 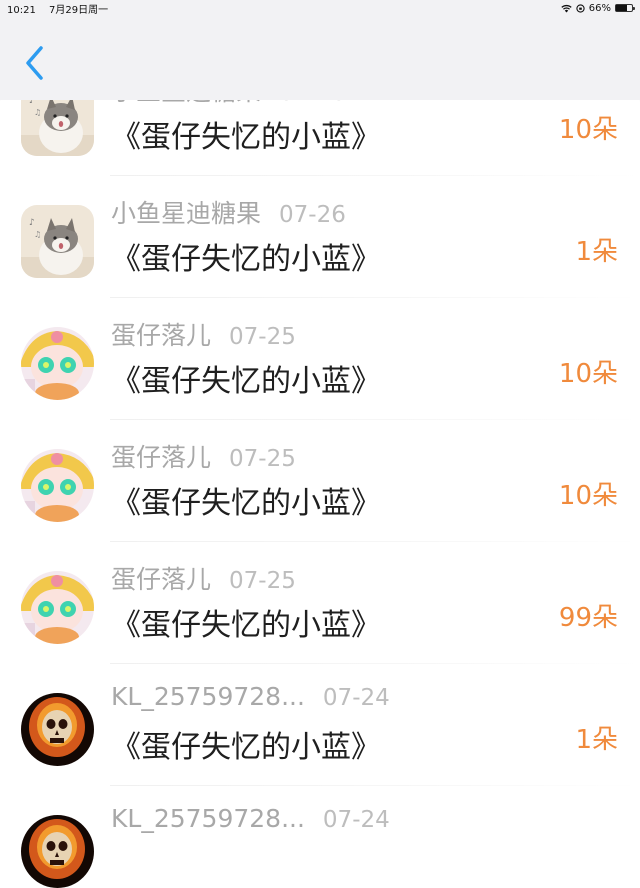 What do you see at coordinates (588, 618) in the screenshot?
I see `flower-count: 99朵` at bounding box center [588, 618].